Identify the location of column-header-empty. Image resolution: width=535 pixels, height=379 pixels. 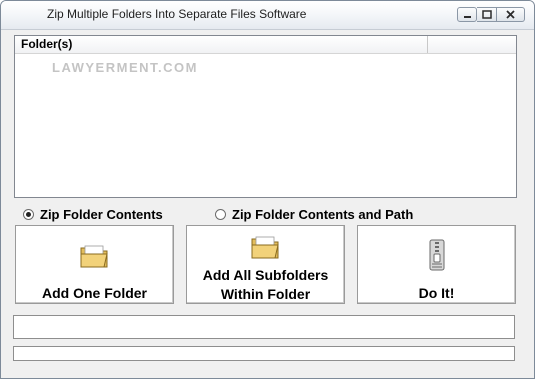
(472, 44).